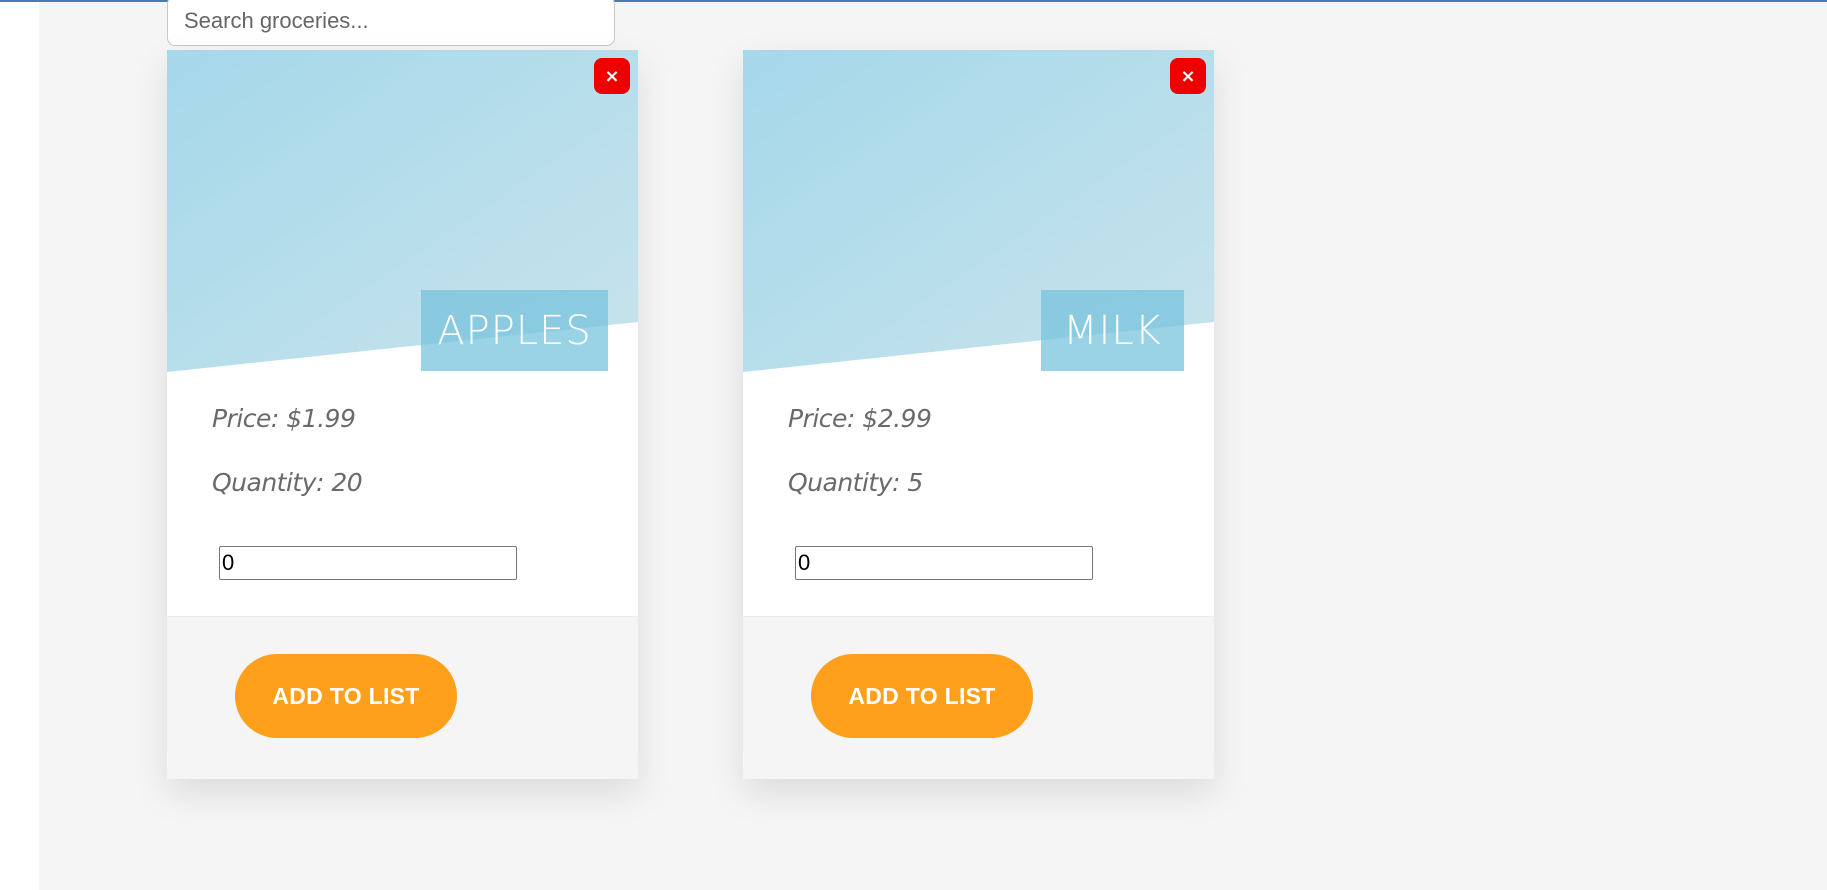 Image resolution: width=1827 pixels, height=890 pixels. Describe the element at coordinates (860, 418) in the screenshot. I see `product-price: Price: $2.99` at that location.